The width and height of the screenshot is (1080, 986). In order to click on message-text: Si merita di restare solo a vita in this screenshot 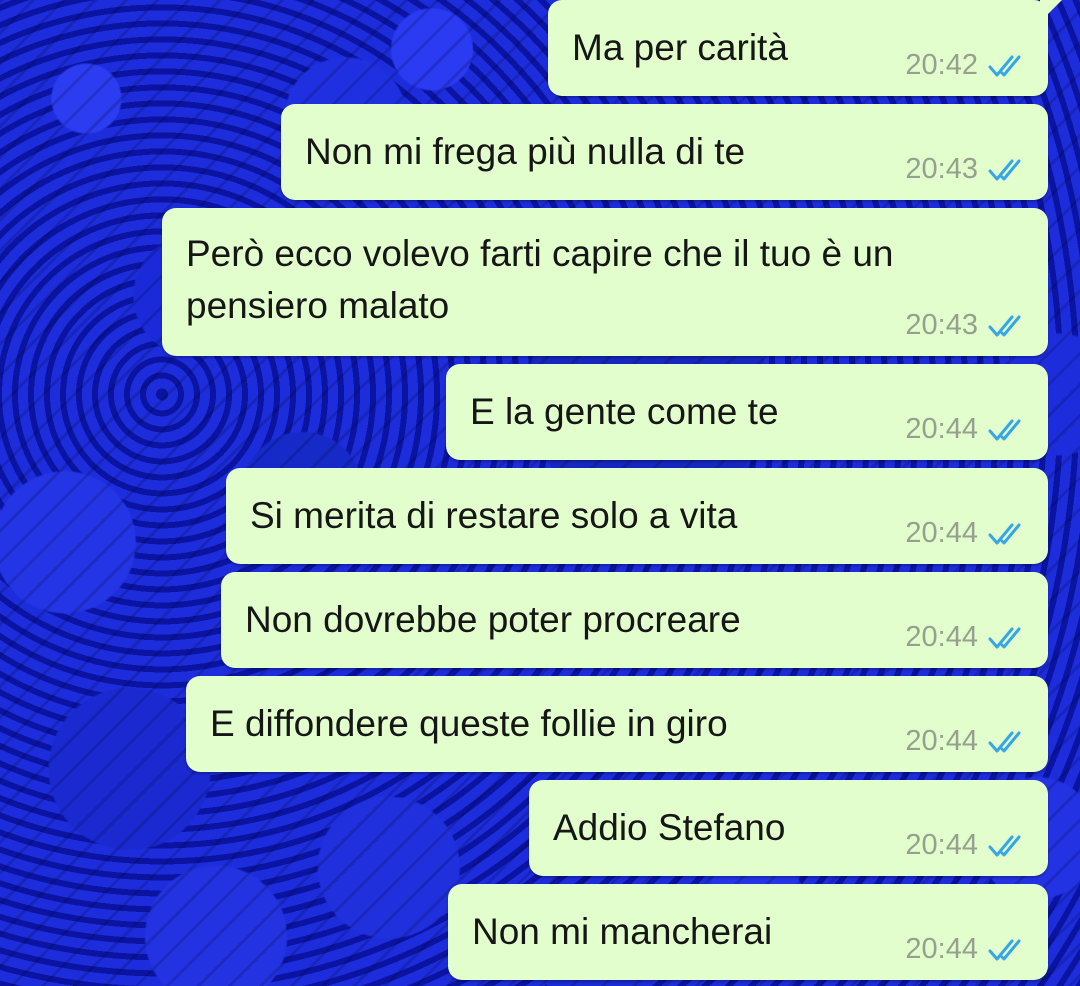, I will do `click(494, 515)`.